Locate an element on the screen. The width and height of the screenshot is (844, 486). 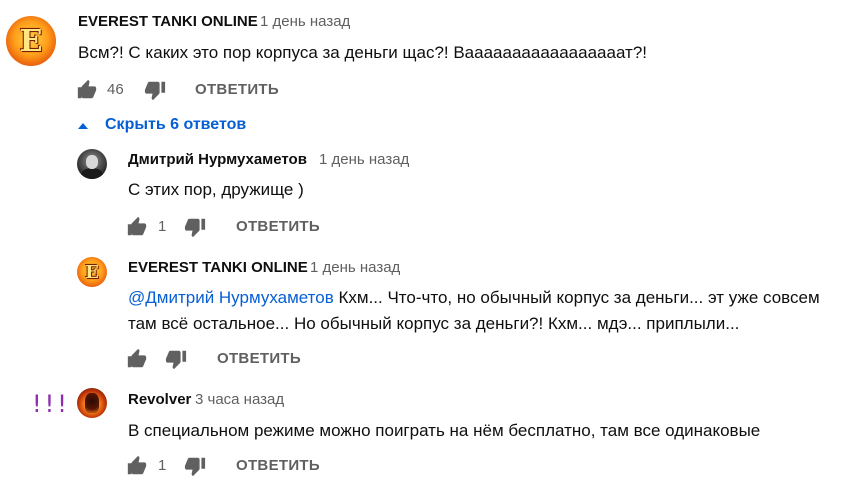
reply-author: Revolver is located at coordinates (159, 399).